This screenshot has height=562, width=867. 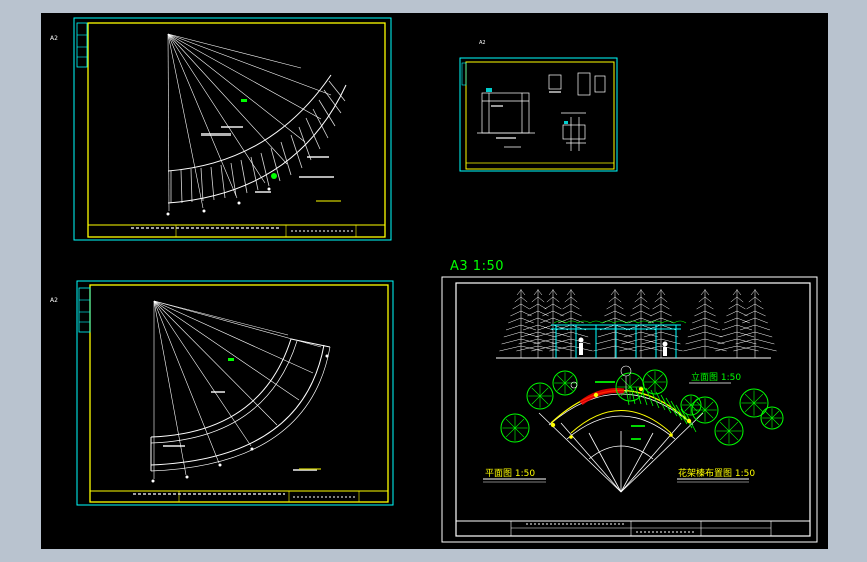 I want to click on sheet-size-tag-bottom-left: A2, so click(x=54, y=300).